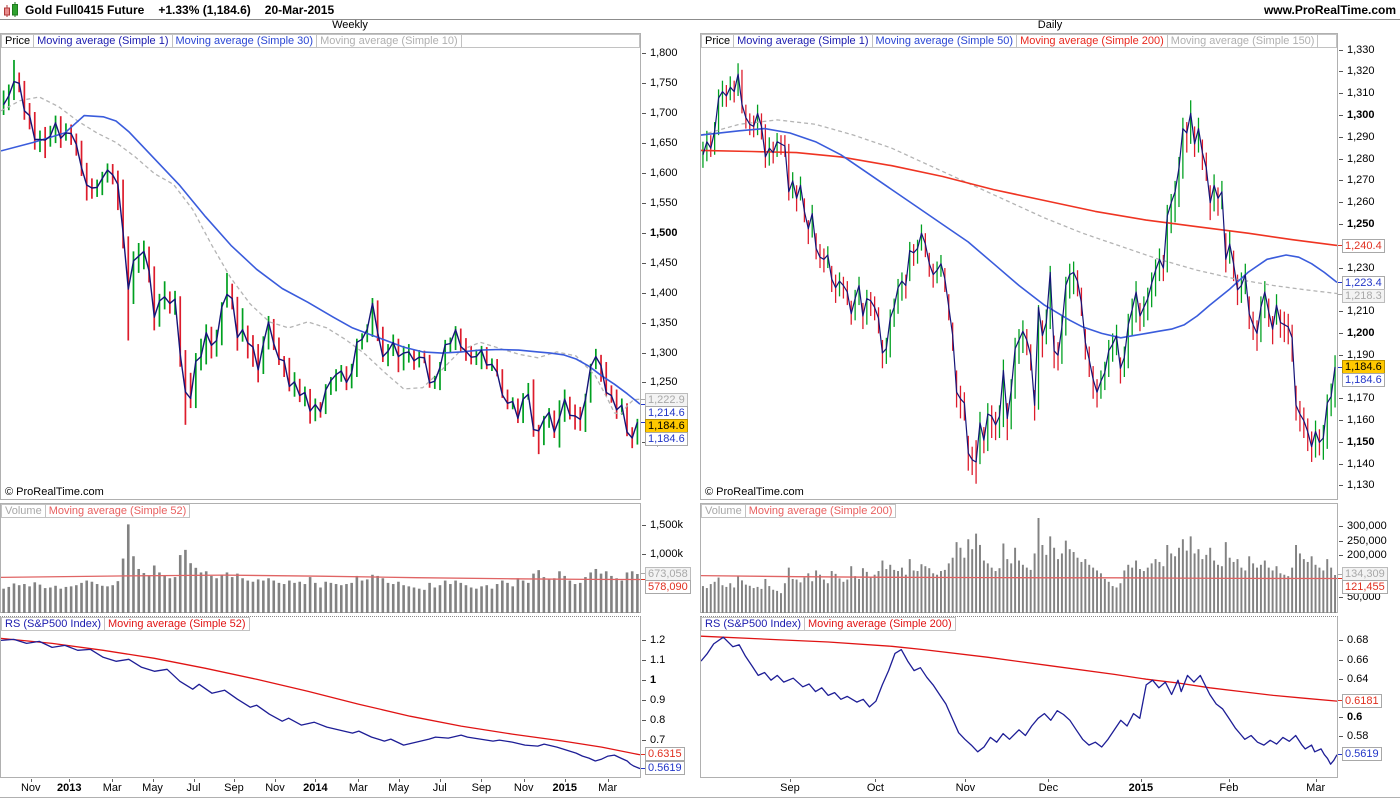 This screenshot has height=800, width=1400. I want to click on y-tick-label: 1,200, so click(1356, 333).